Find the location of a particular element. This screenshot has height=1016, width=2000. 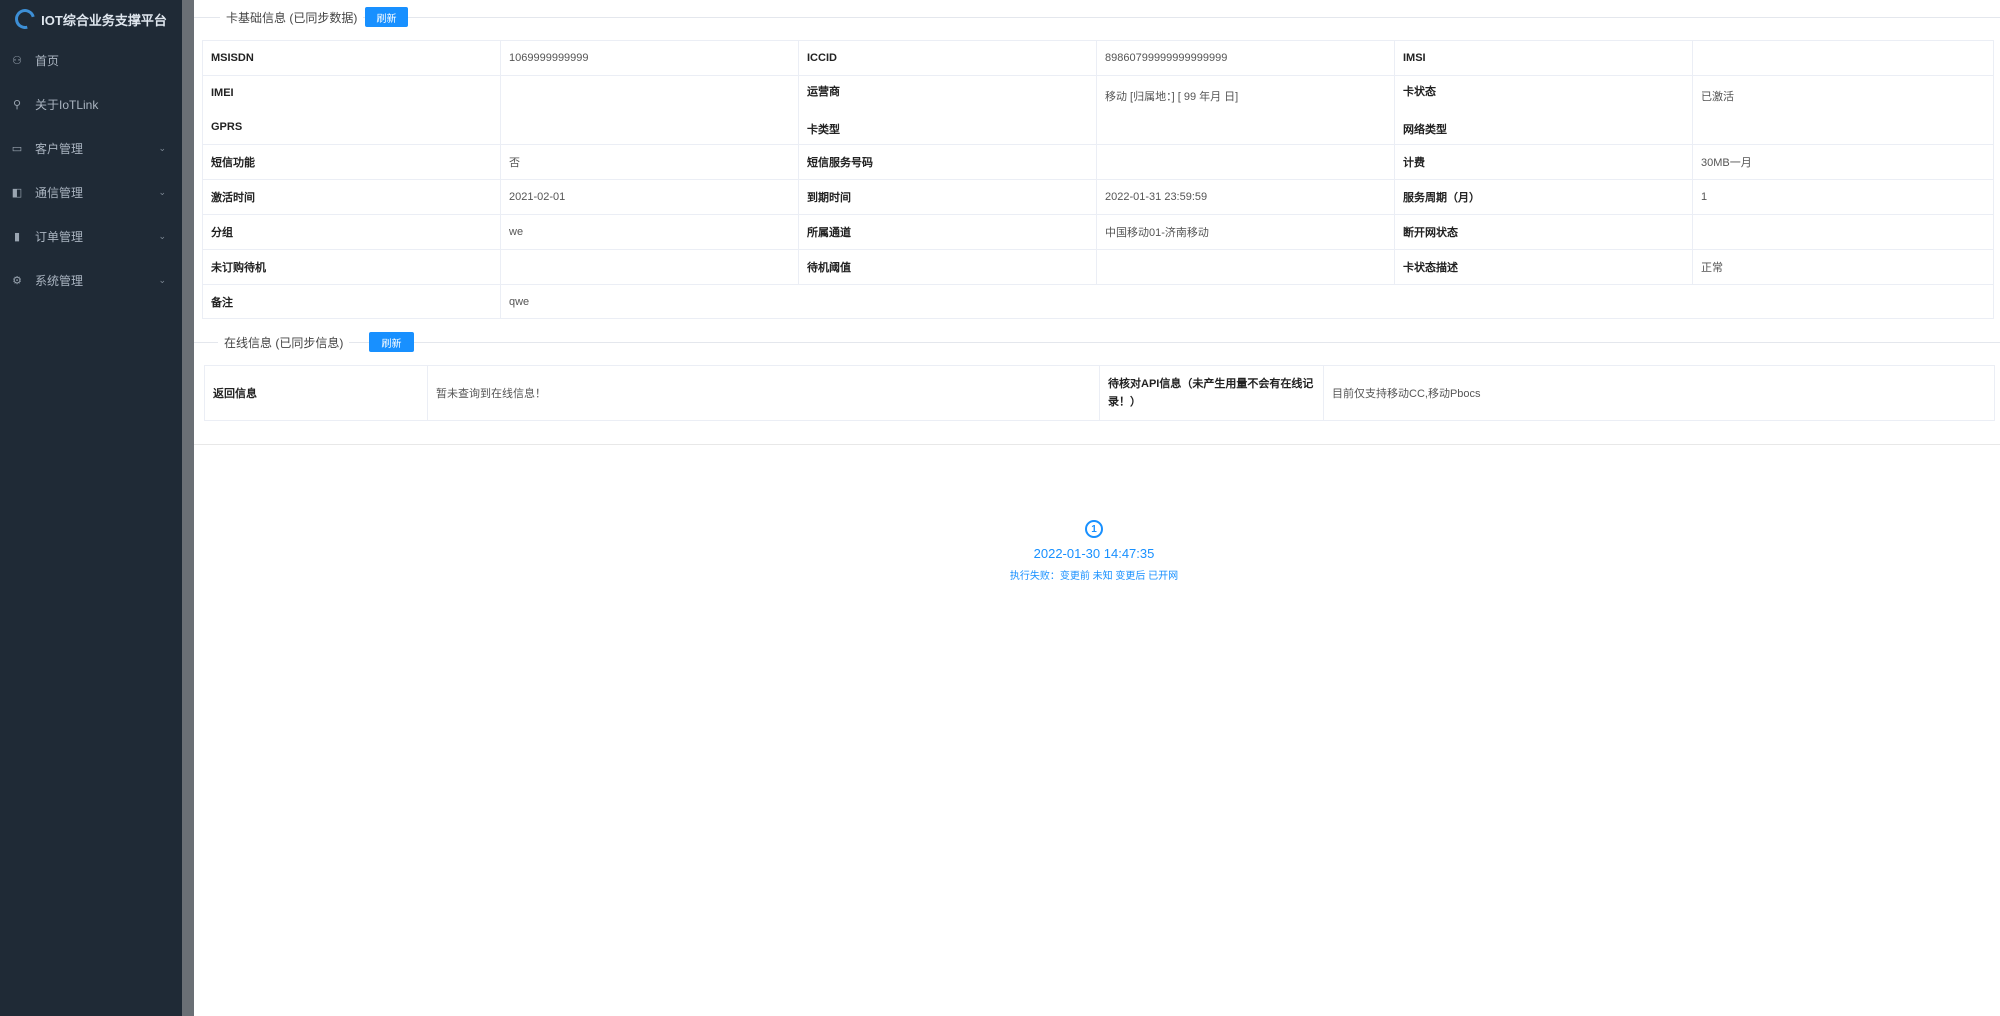

value-return-info: 暂未查询到在线信息！ is located at coordinates (763, 393).